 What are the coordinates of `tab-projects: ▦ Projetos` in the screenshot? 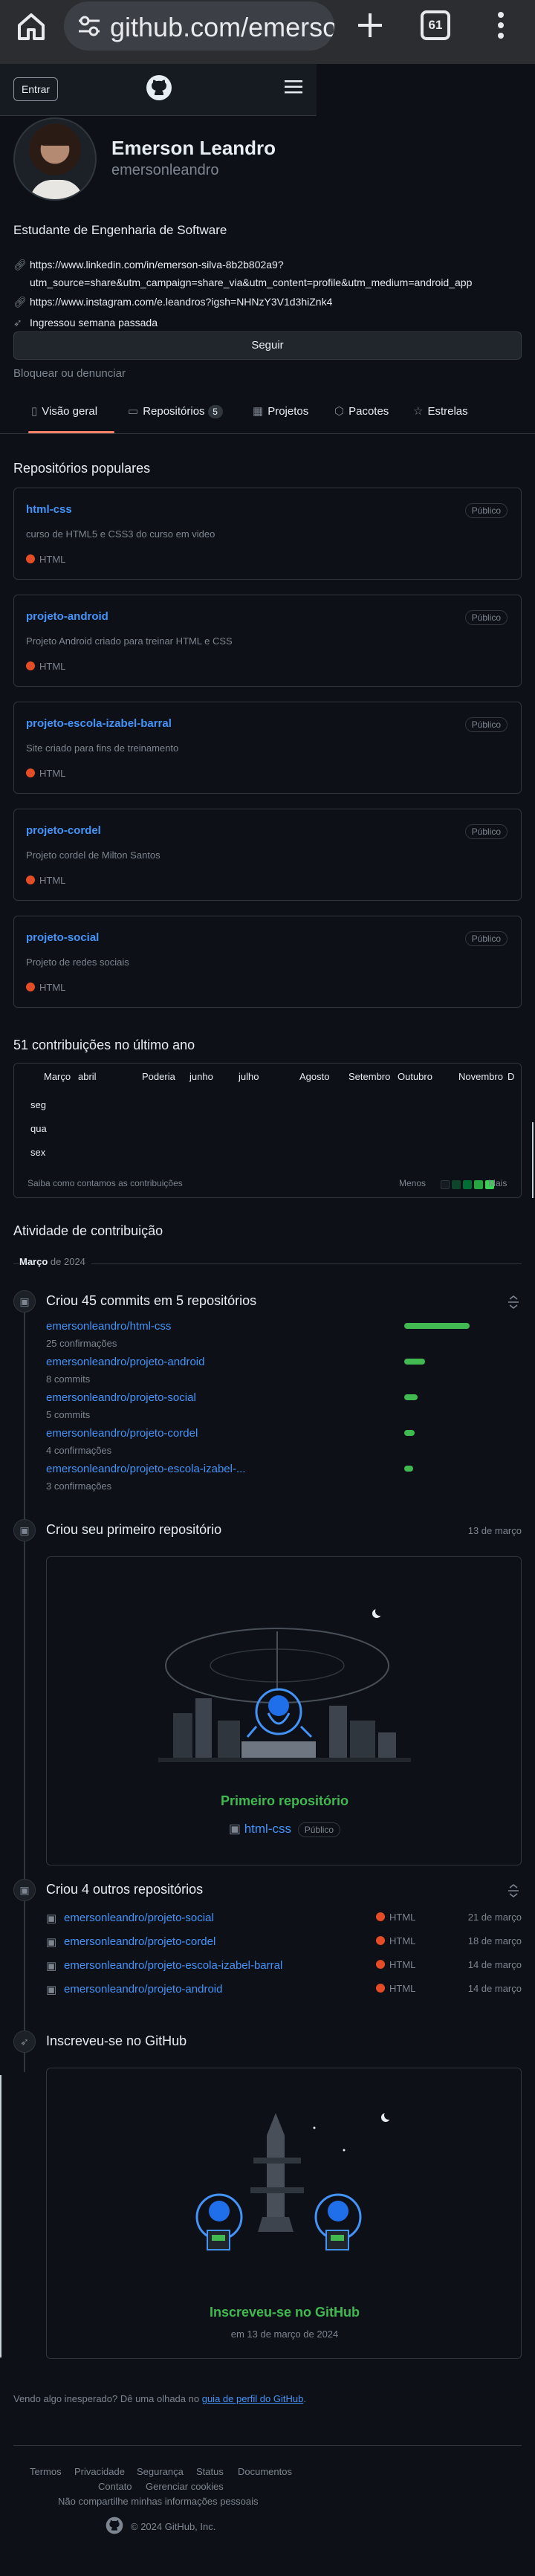 It's located at (280, 411).